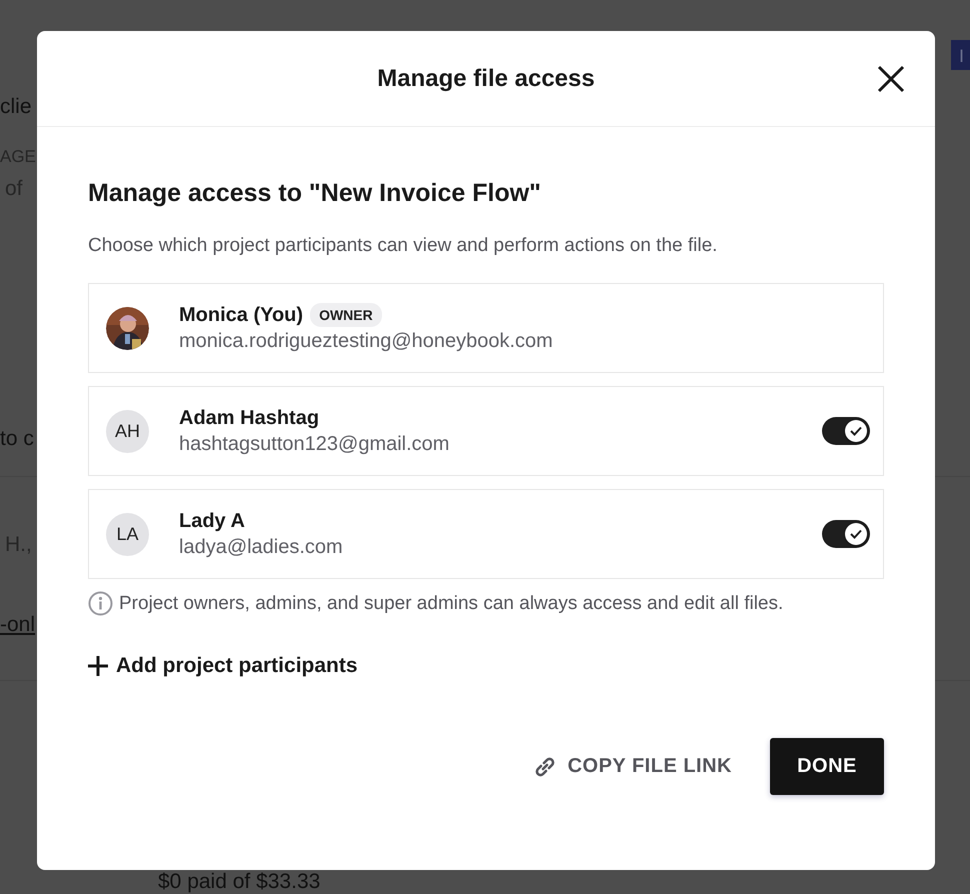 This screenshot has width=970, height=894. Describe the element at coordinates (315, 193) in the screenshot. I see `section-heading: Manage access to "New Invoice Flow"` at that location.